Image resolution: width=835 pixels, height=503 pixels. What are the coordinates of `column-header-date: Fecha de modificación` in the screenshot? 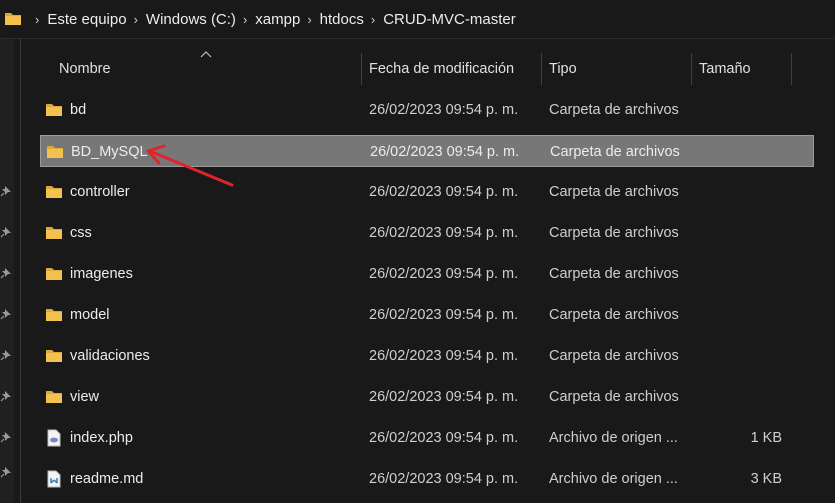 It's located at (441, 69).